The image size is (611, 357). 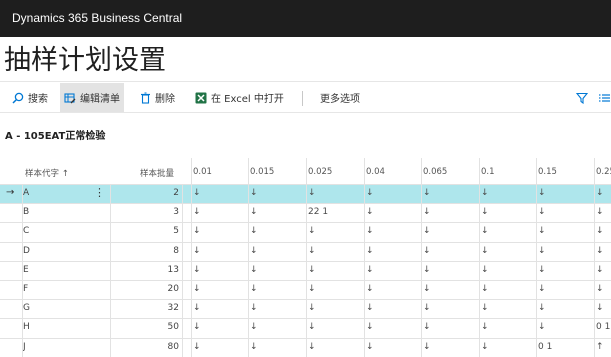 What do you see at coordinates (603, 172) in the screenshot?
I see `column-header-aql: 0.25` at bounding box center [603, 172].